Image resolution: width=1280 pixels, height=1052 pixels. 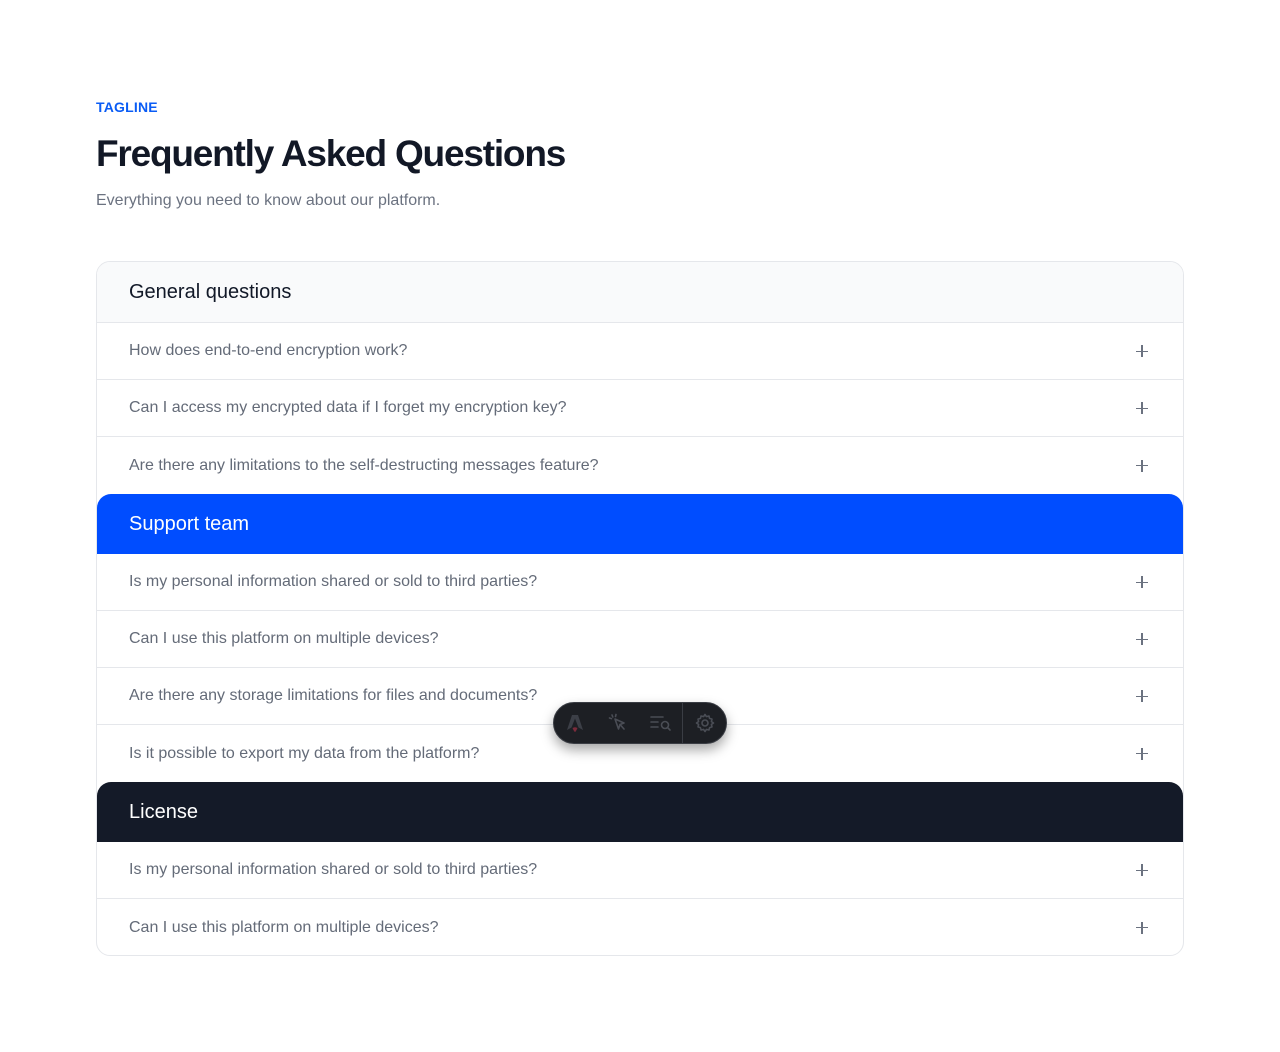 What do you see at coordinates (268, 350) in the screenshot?
I see `faq-question: How does end-to-end encryption work?` at bounding box center [268, 350].